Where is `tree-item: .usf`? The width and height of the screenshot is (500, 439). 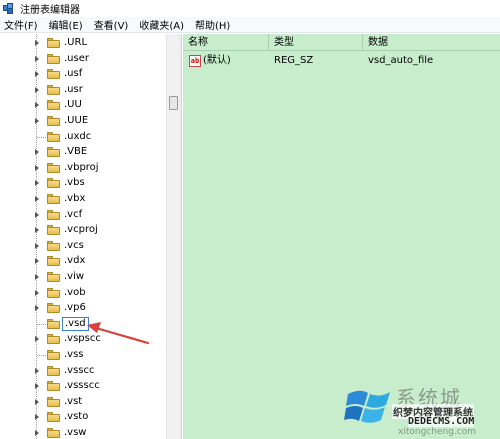 tree-item: .usf is located at coordinates (83, 74).